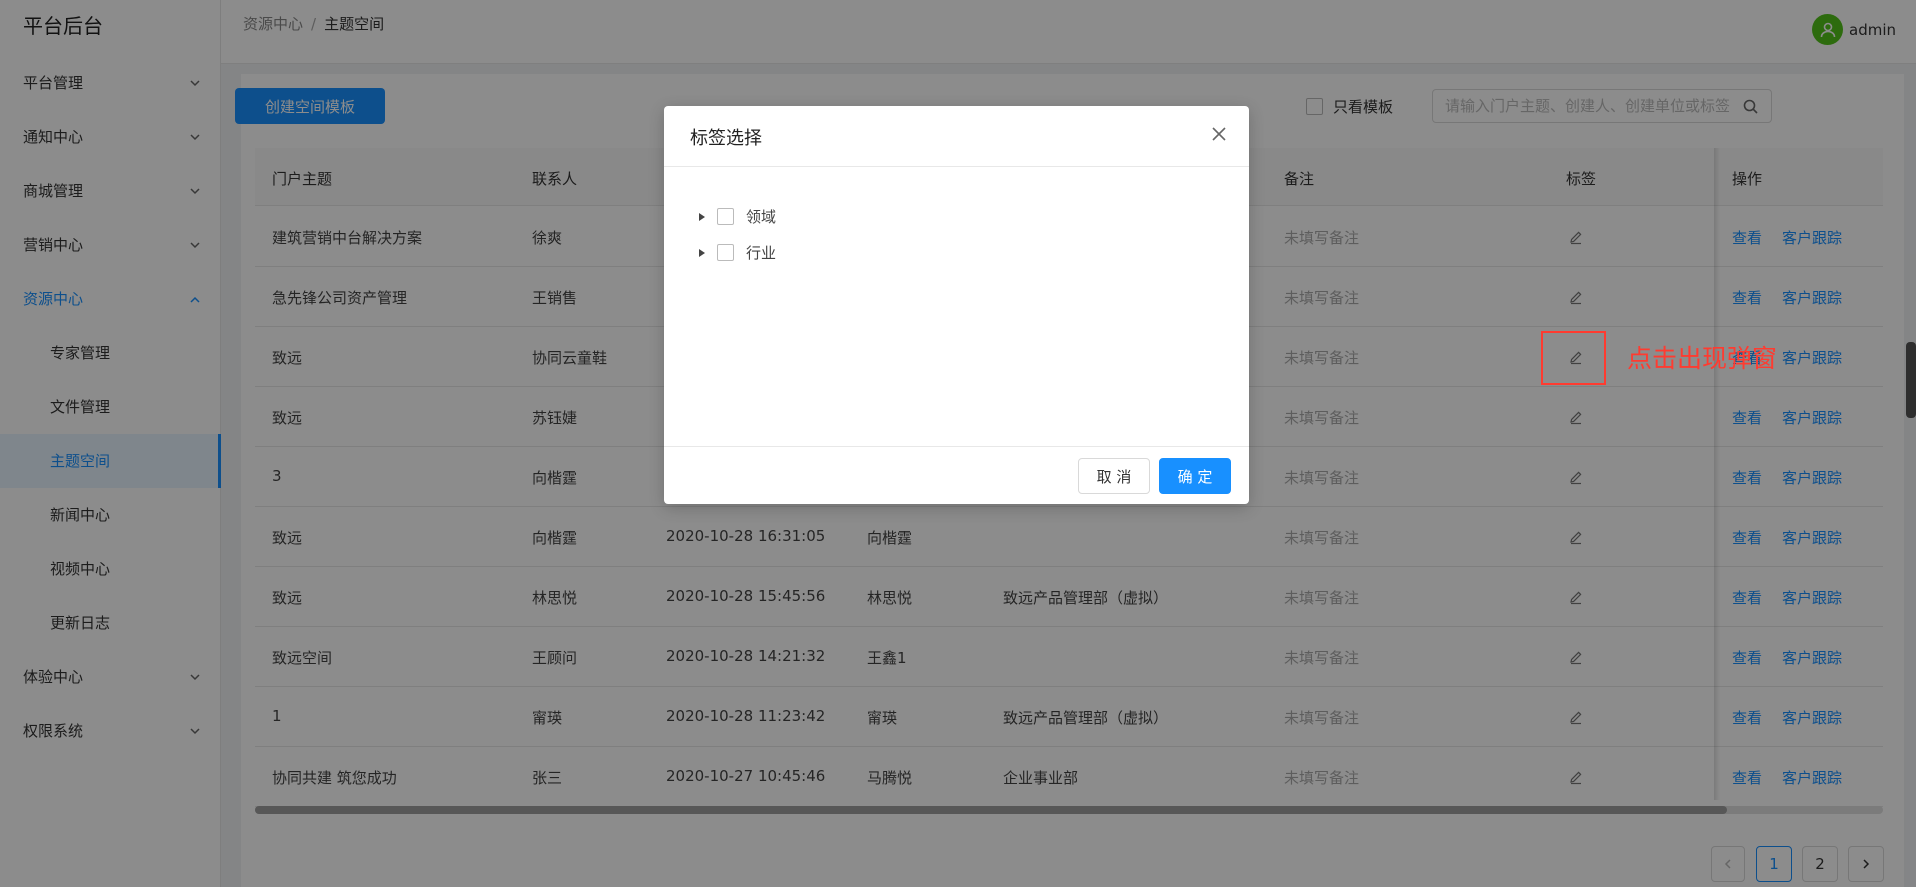 This screenshot has height=887, width=1916. What do you see at coordinates (956, 446) in the screenshot?
I see `modal-footer-divider` at bounding box center [956, 446].